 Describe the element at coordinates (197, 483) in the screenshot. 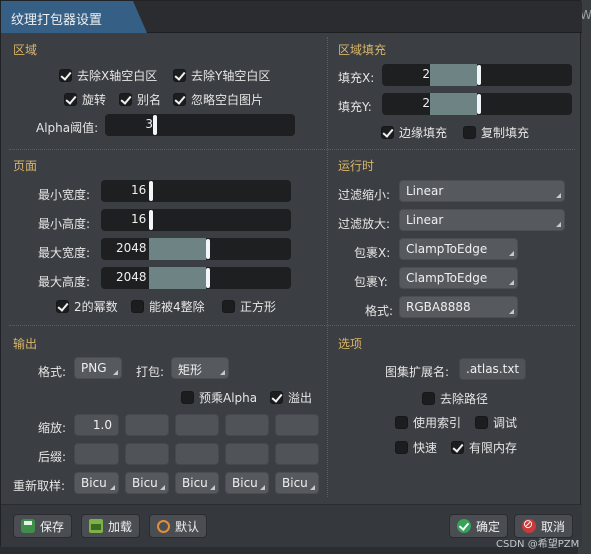

I see `resample-dropdown-3: Bicu` at that location.